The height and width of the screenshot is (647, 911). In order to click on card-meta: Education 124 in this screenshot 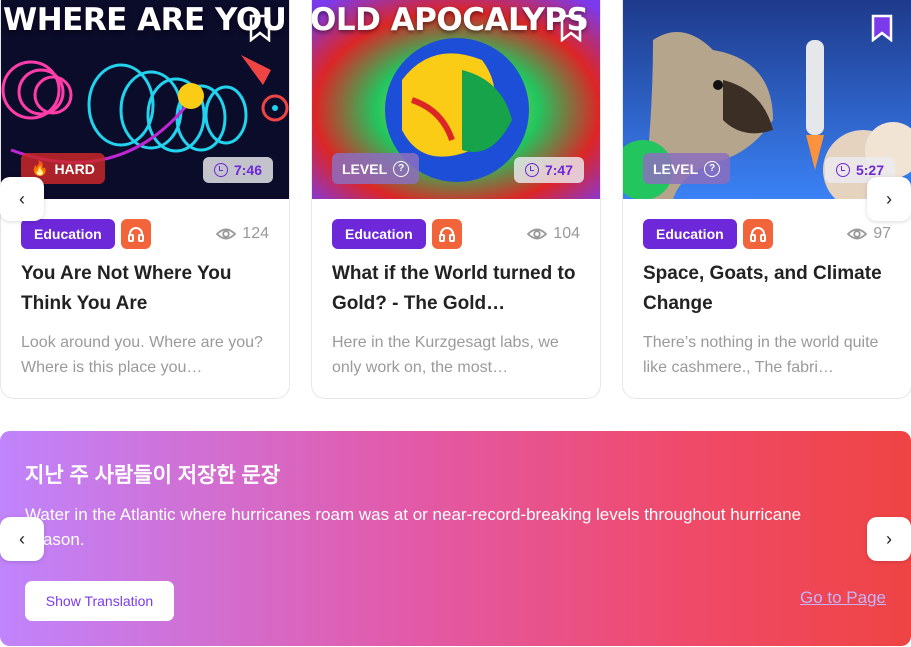, I will do `click(145, 234)`.